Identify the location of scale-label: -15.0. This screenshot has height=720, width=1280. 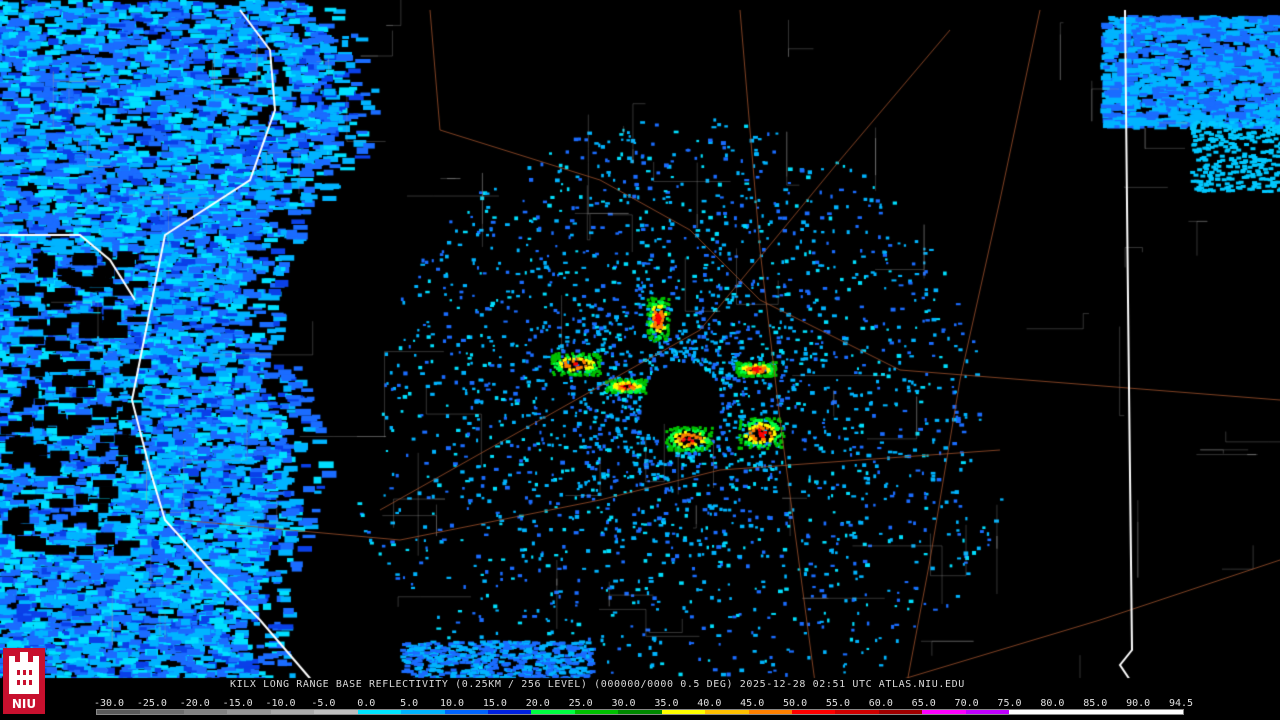
(238, 703).